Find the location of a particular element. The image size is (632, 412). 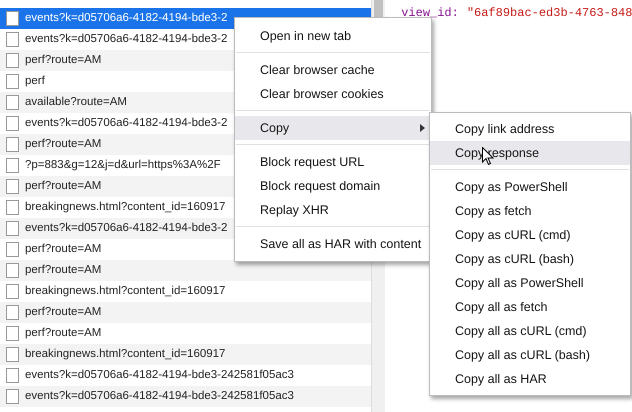

request-name: perf is located at coordinates (35, 81).